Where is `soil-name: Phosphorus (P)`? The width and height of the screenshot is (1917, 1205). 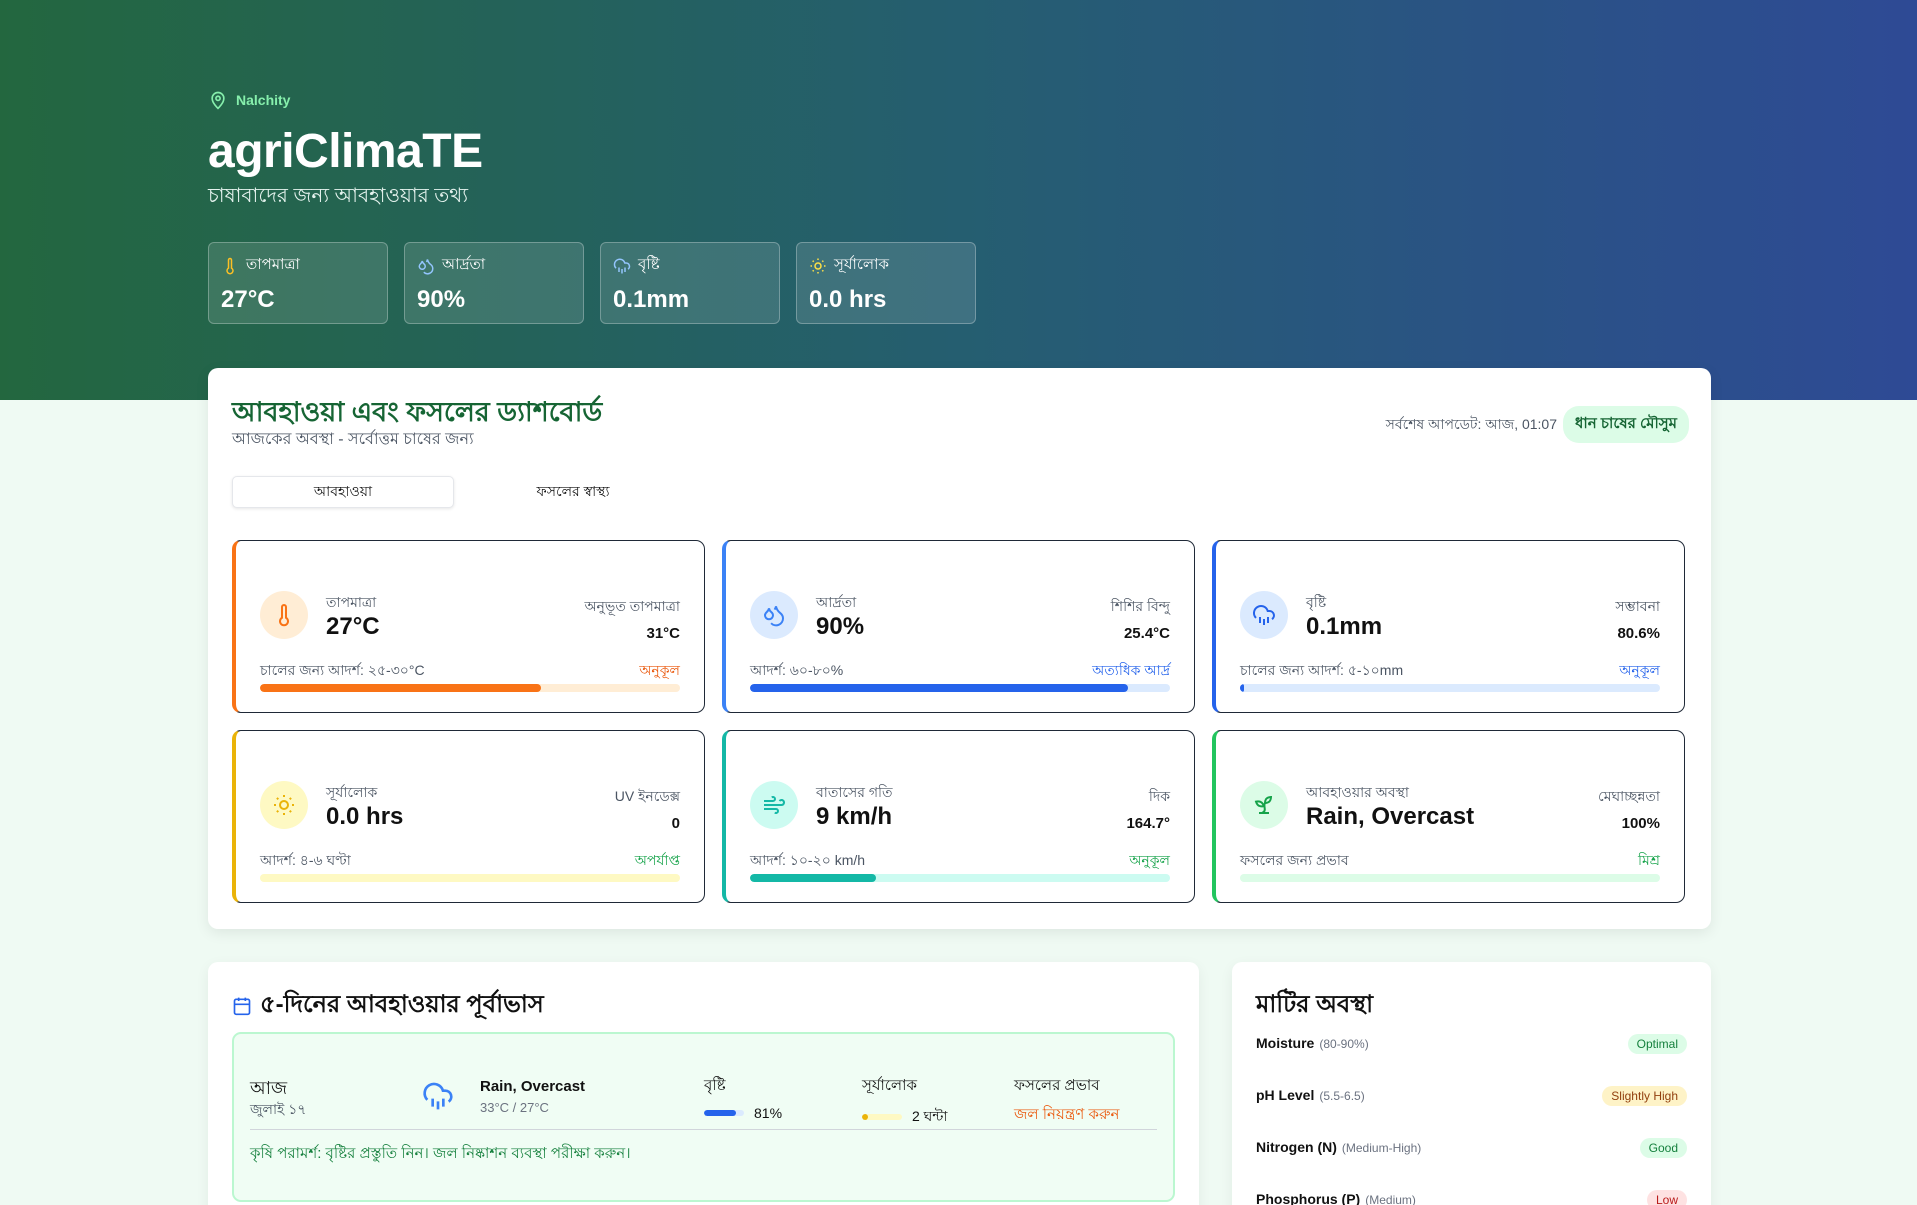 soil-name: Phosphorus (P) is located at coordinates (1308, 1198).